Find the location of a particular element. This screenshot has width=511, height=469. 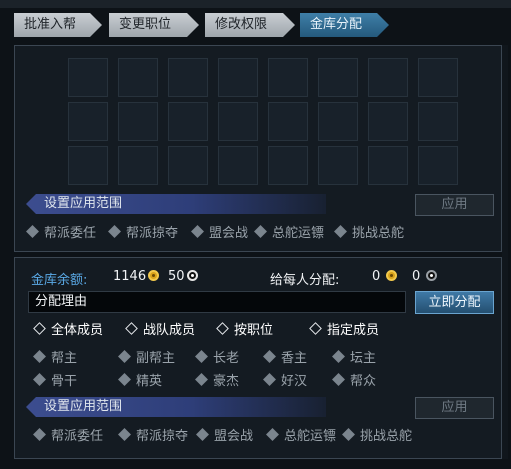

reason-input: 分配理由 is located at coordinates (217, 302).